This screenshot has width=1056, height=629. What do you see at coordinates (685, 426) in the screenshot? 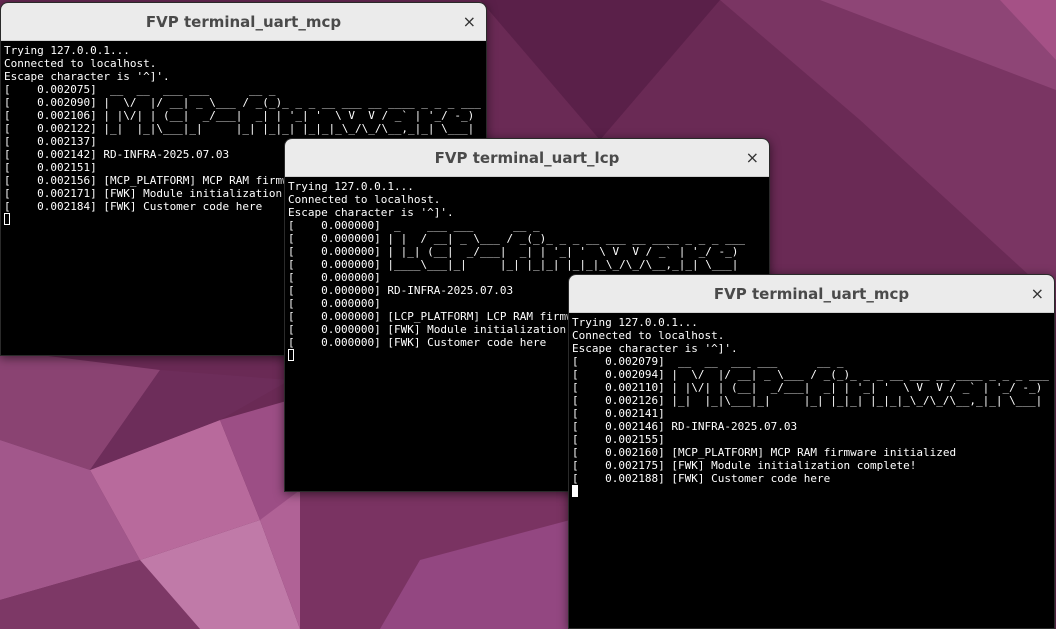
I see `terminal-line: [ 0.002146] RD-INFRA-2025.07.03` at bounding box center [685, 426].